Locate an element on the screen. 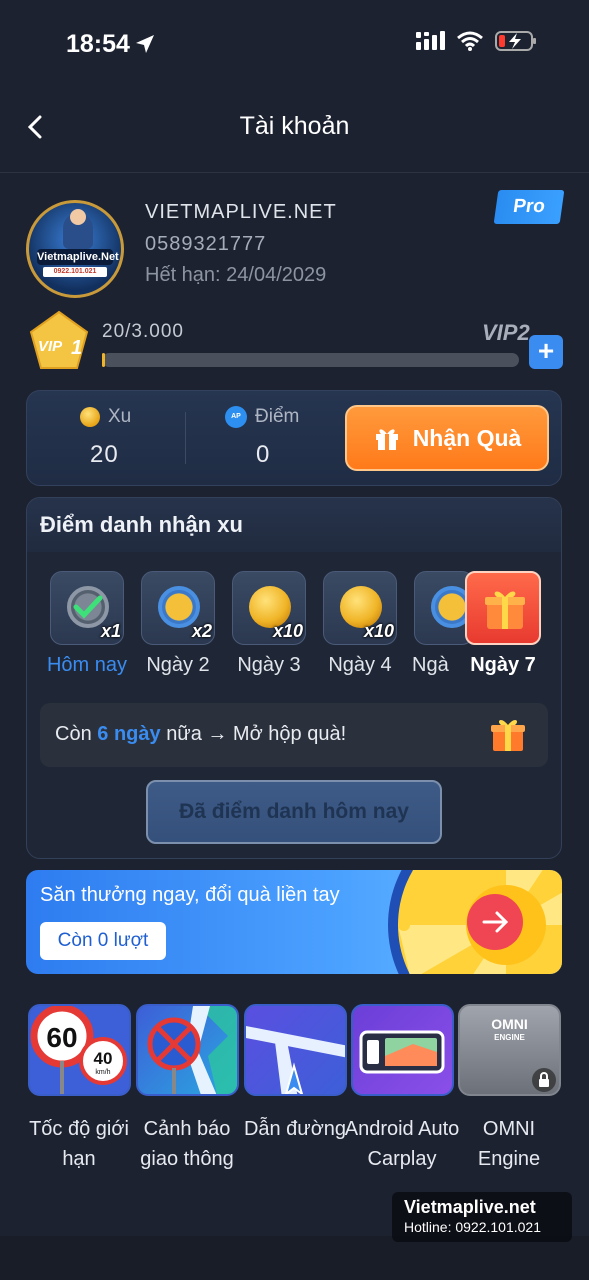 The width and height of the screenshot is (589, 1280). feature-traffic-alert is located at coordinates (187, 1050).